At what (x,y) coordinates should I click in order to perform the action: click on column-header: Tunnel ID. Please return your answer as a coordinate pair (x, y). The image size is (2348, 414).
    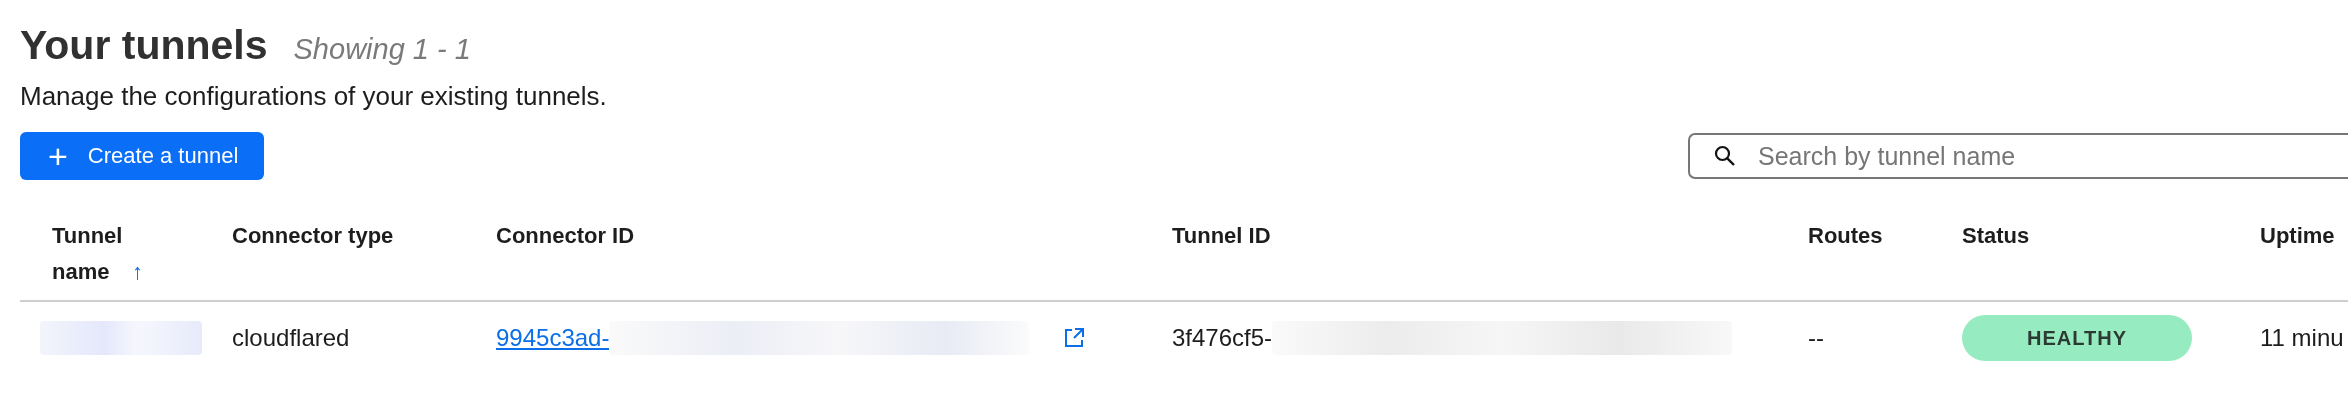
    Looking at the image, I should click on (1221, 235).